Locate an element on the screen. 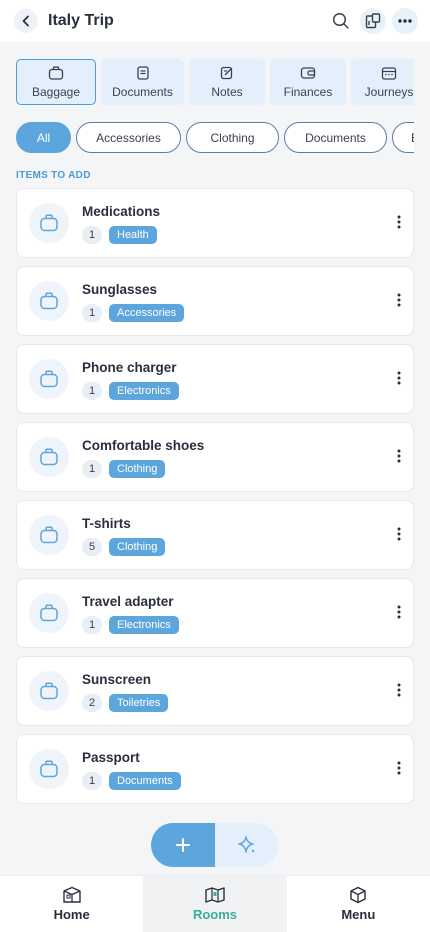 This screenshot has height=932, width=430. plus-icon is located at coordinates (183, 845).